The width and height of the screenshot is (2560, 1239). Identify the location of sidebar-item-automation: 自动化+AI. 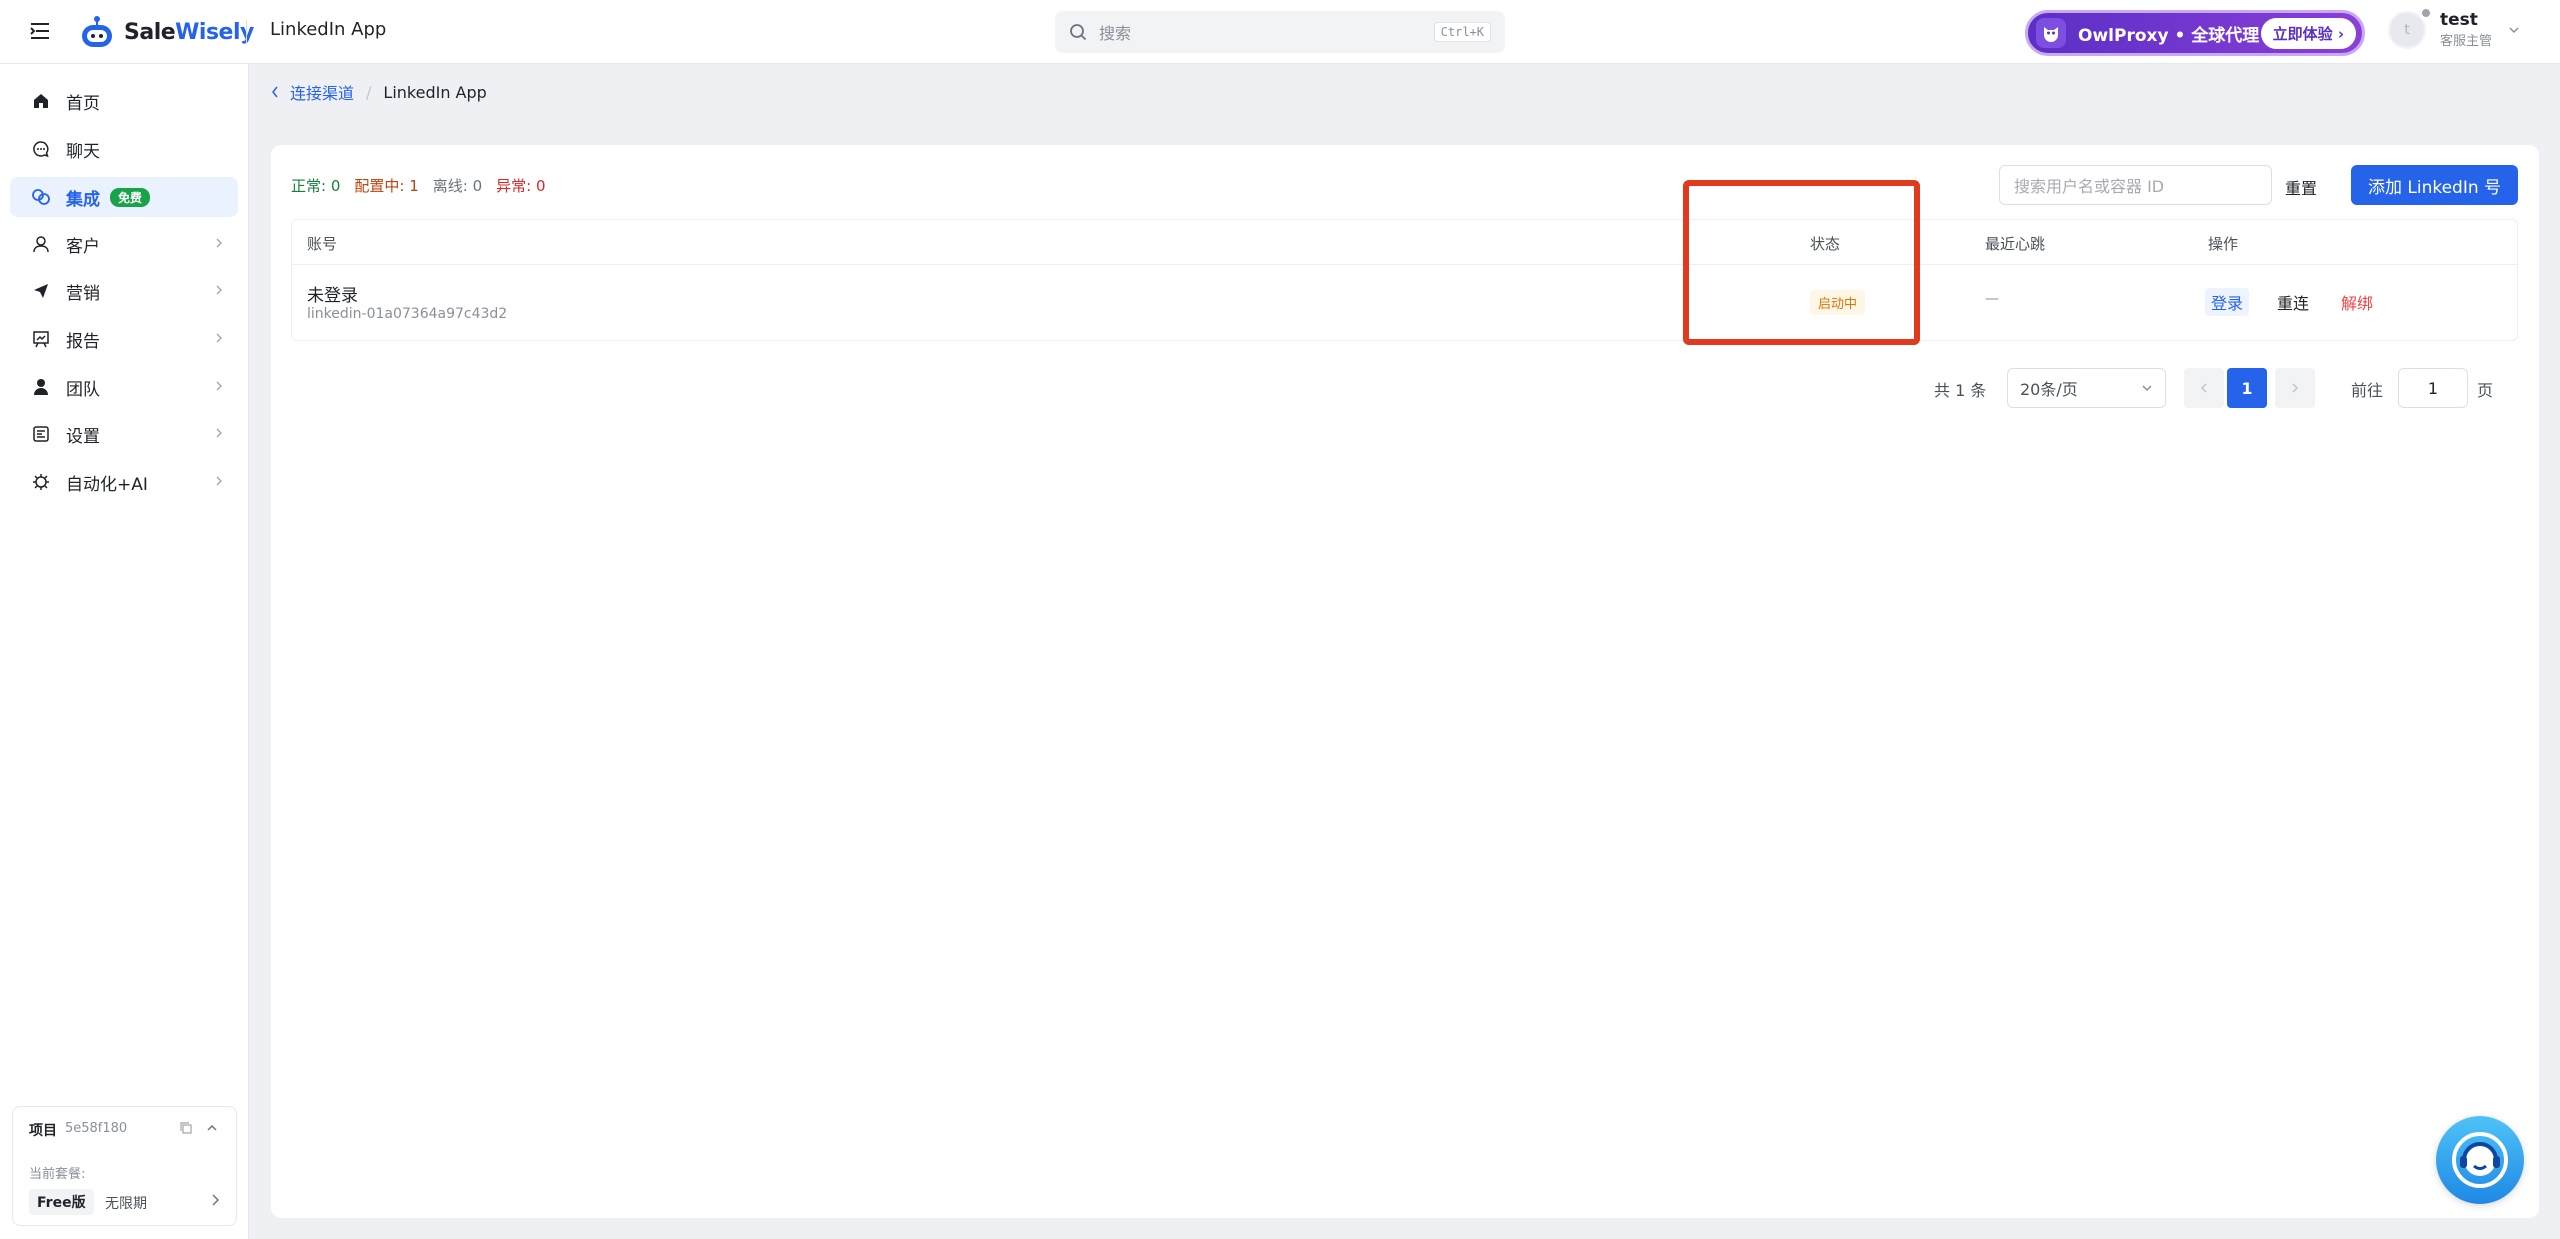
(124, 482).